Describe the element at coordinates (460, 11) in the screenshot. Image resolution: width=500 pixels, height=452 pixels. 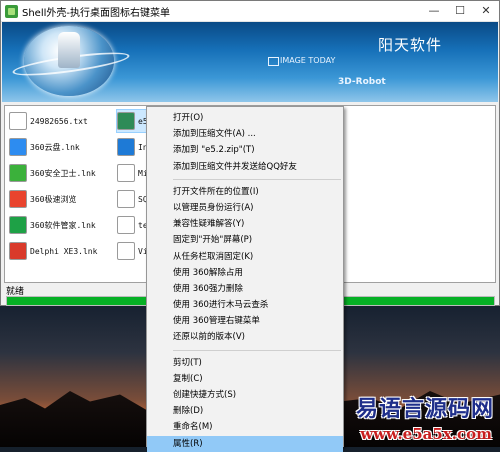
I see `maximize-button: ☐` at that location.